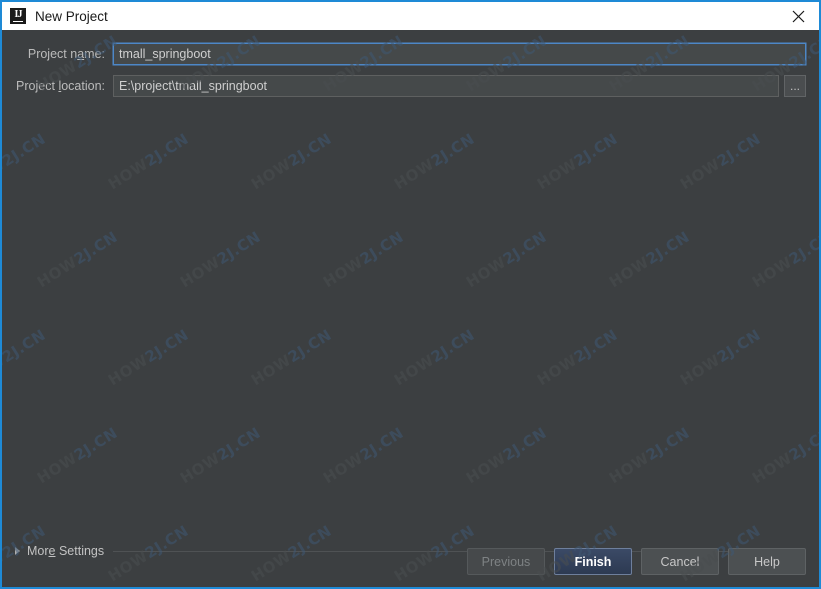  I want to click on close-icon, so click(798, 16).